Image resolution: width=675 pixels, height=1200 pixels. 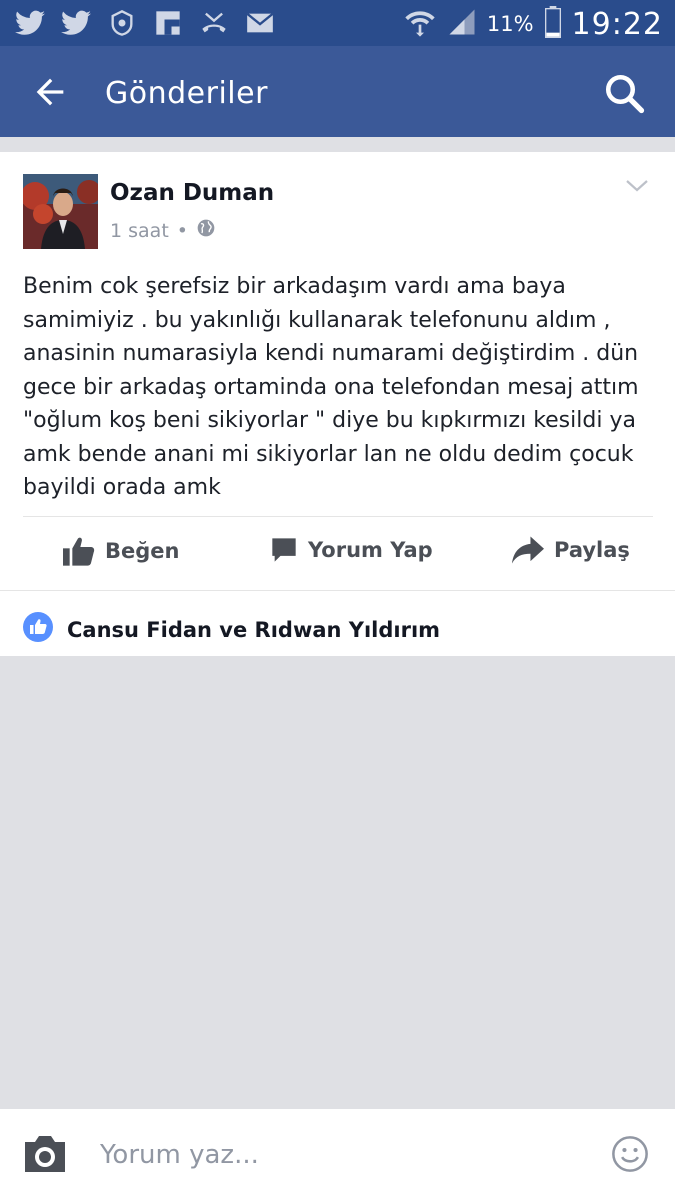 What do you see at coordinates (553, 24) in the screenshot?
I see `battery-icon` at bounding box center [553, 24].